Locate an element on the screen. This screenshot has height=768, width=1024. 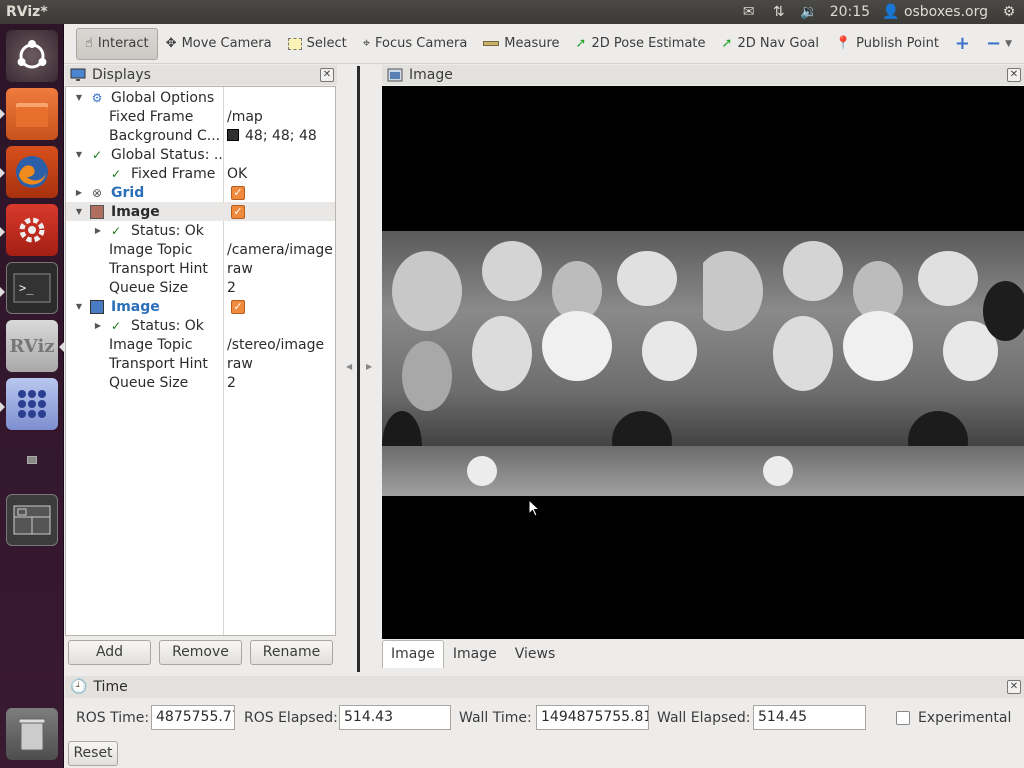
system-settings-icon is located at coordinates (32, 230).